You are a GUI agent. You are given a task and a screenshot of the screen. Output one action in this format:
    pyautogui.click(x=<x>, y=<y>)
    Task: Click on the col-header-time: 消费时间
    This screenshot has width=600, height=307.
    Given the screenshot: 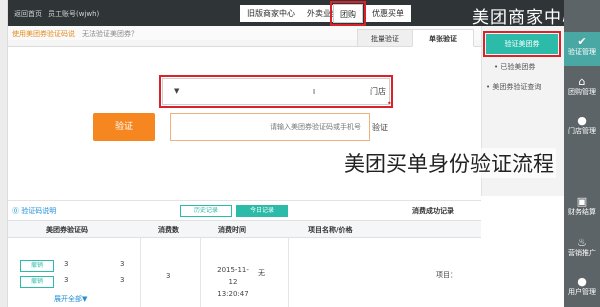 What is the action you would take?
    pyautogui.click(x=232, y=230)
    